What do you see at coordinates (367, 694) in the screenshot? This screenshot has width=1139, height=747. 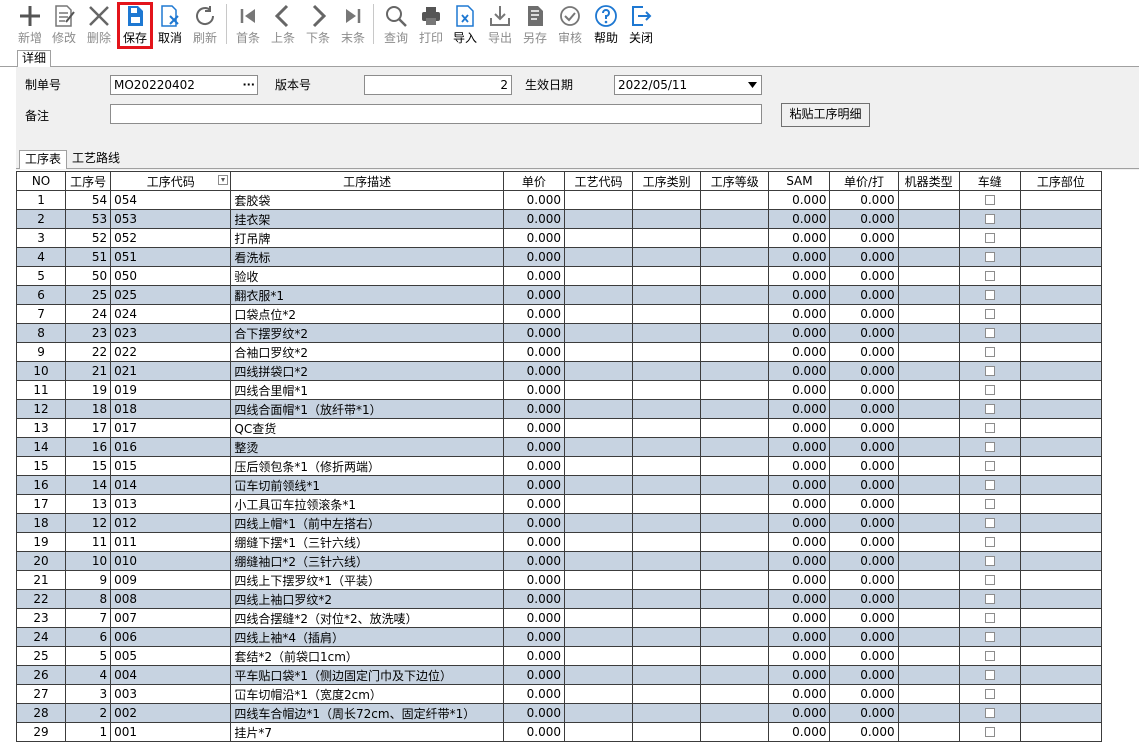 I see `row-desc-cell: 冚车切帽沿*1（宽度2cm）` at bounding box center [367, 694].